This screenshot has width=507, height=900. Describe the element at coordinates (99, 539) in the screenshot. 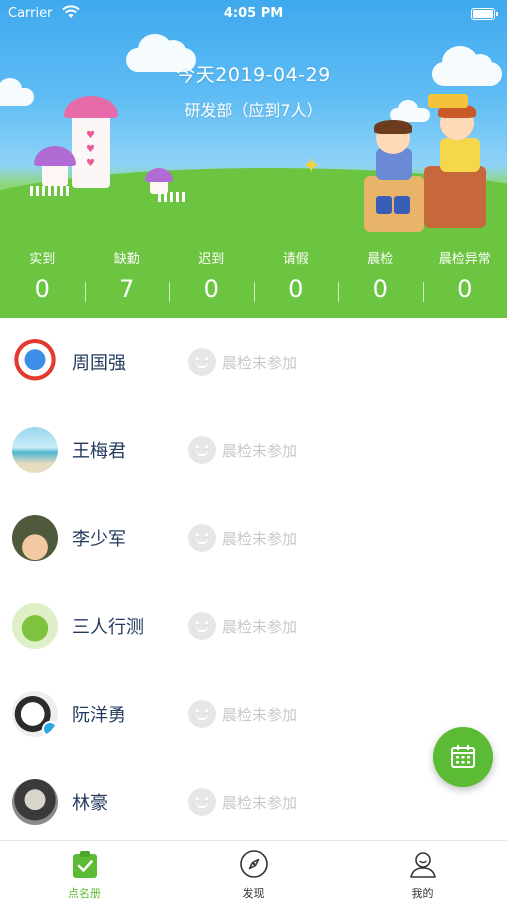

I see `member-name: 李少军` at that location.